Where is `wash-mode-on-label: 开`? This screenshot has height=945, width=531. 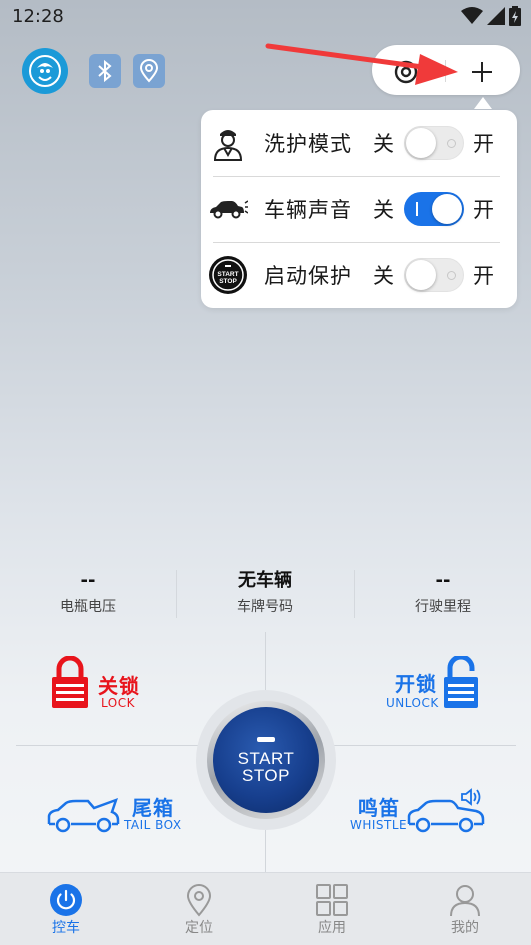 wash-mode-on-label: 开 is located at coordinates (483, 144).